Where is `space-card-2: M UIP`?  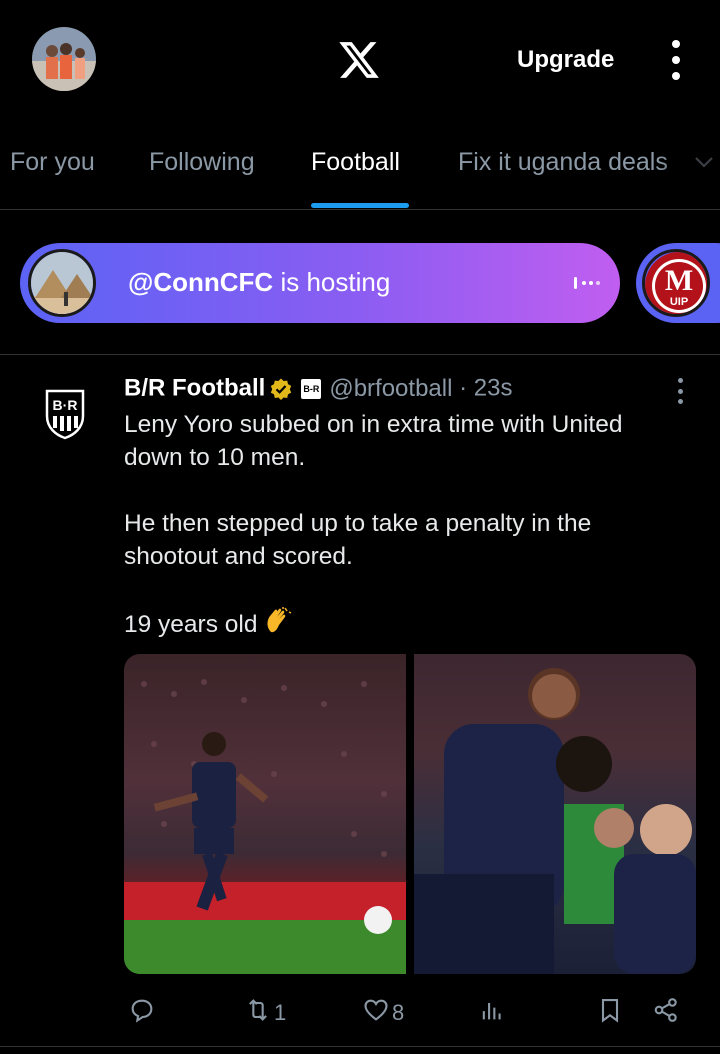
space-card-2: M UIP is located at coordinates (678, 283).